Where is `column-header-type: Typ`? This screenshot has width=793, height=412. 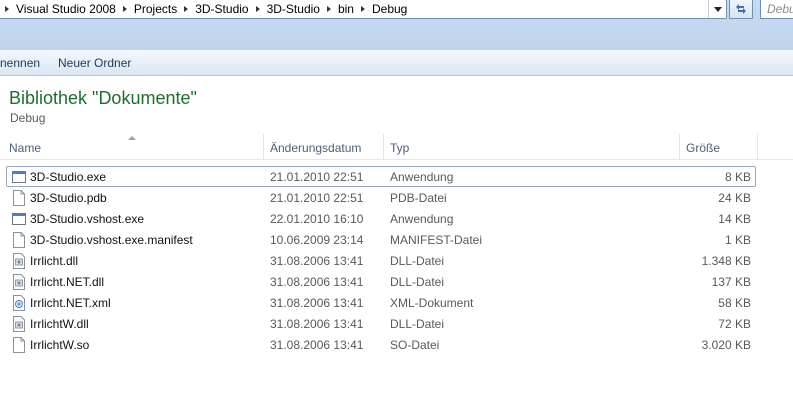 column-header-type: Typ is located at coordinates (399, 147).